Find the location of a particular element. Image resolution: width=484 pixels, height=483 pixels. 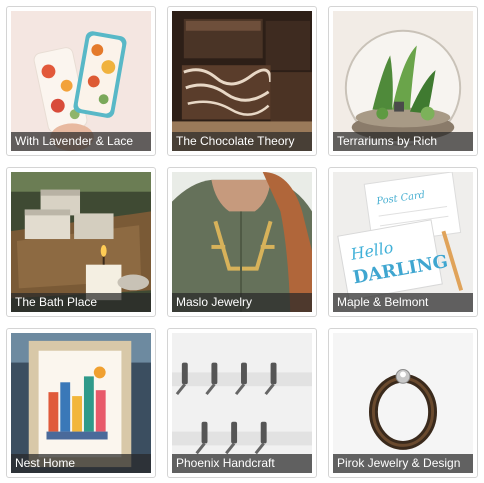

shop-photo: Nest Home is located at coordinates (81, 403).